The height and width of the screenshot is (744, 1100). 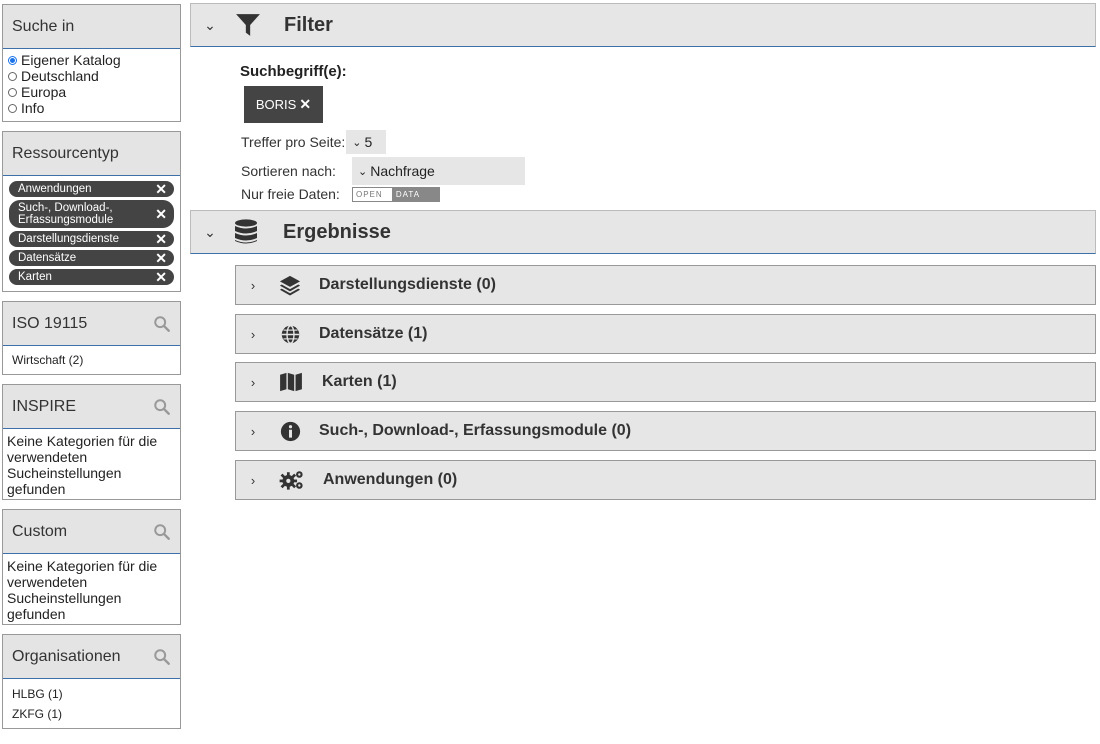 What do you see at coordinates (91, 681) in the screenshot?
I see `organisationen-panel: Organisationen HLBG (1) ZKFG (1)` at bounding box center [91, 681].